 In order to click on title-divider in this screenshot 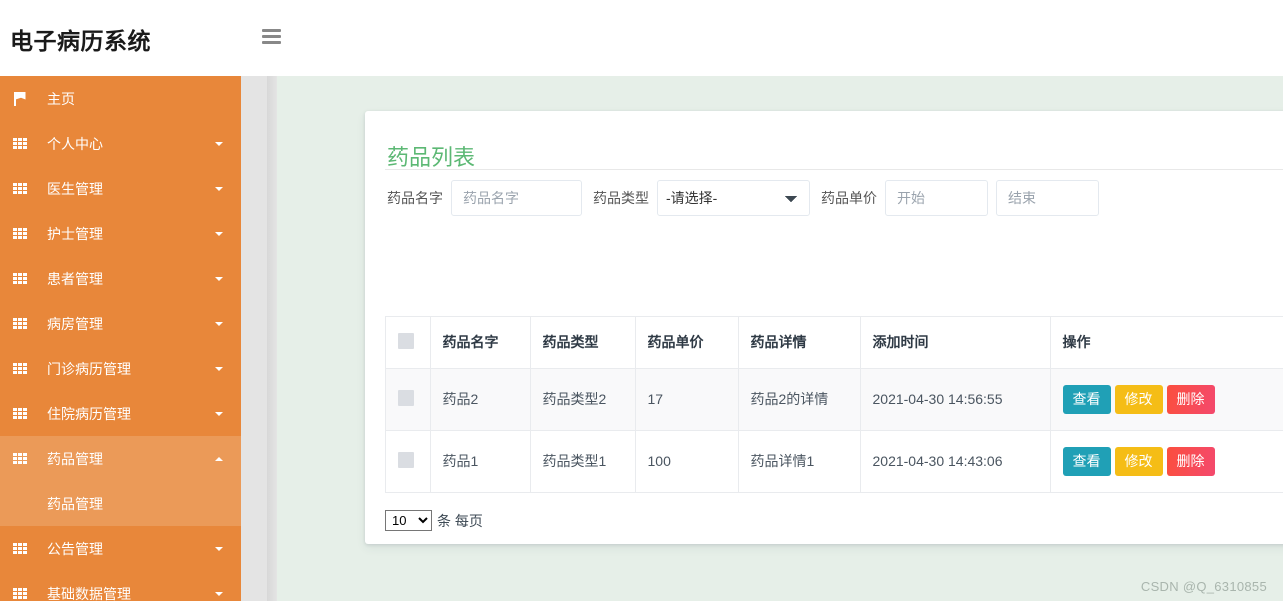, I will do `click(834, 169)`.